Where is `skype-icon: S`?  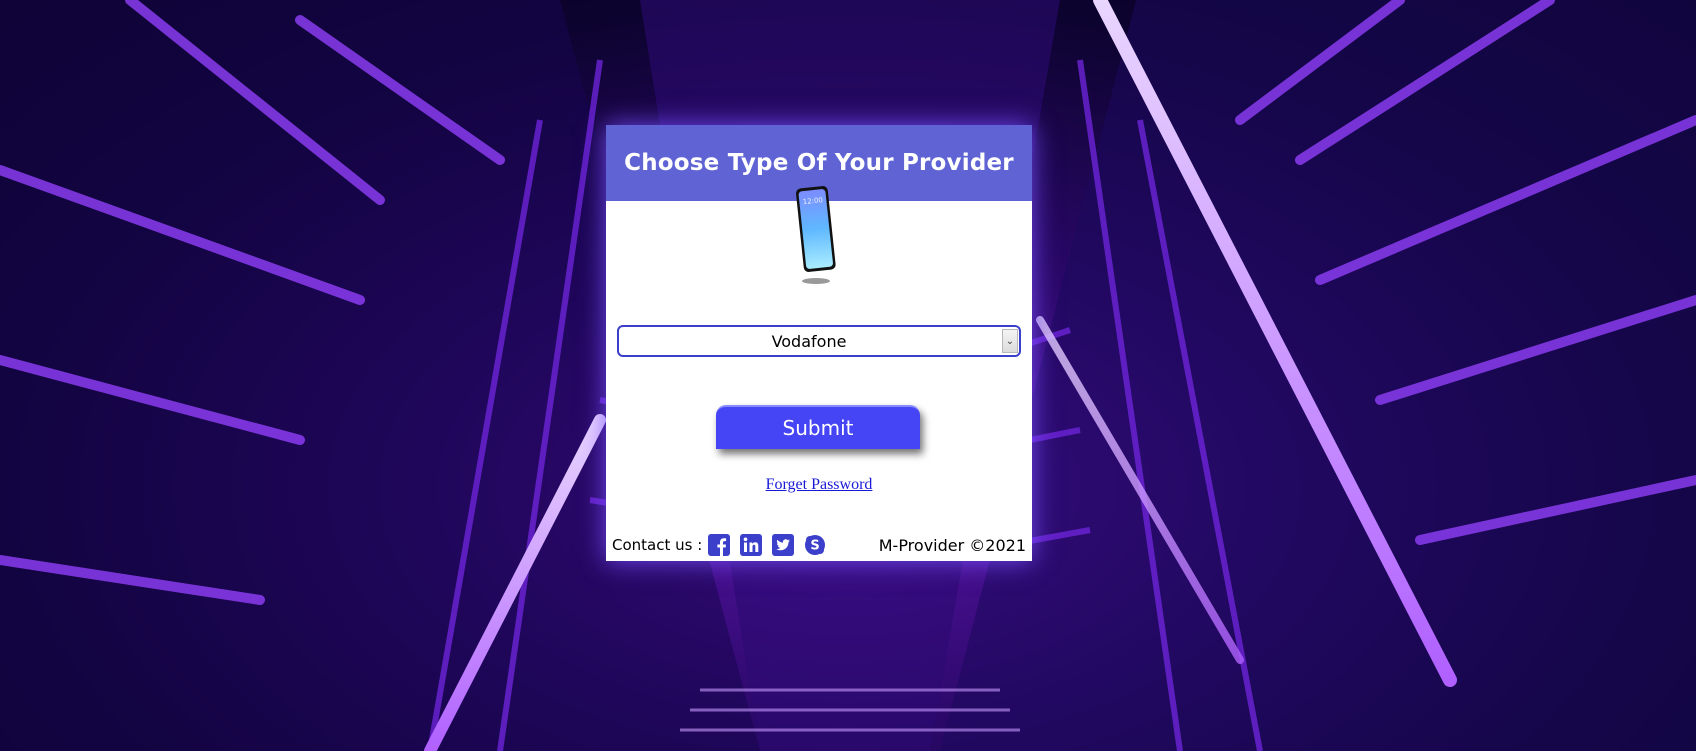 skype-icon: S is located at coordinates (815, 545).